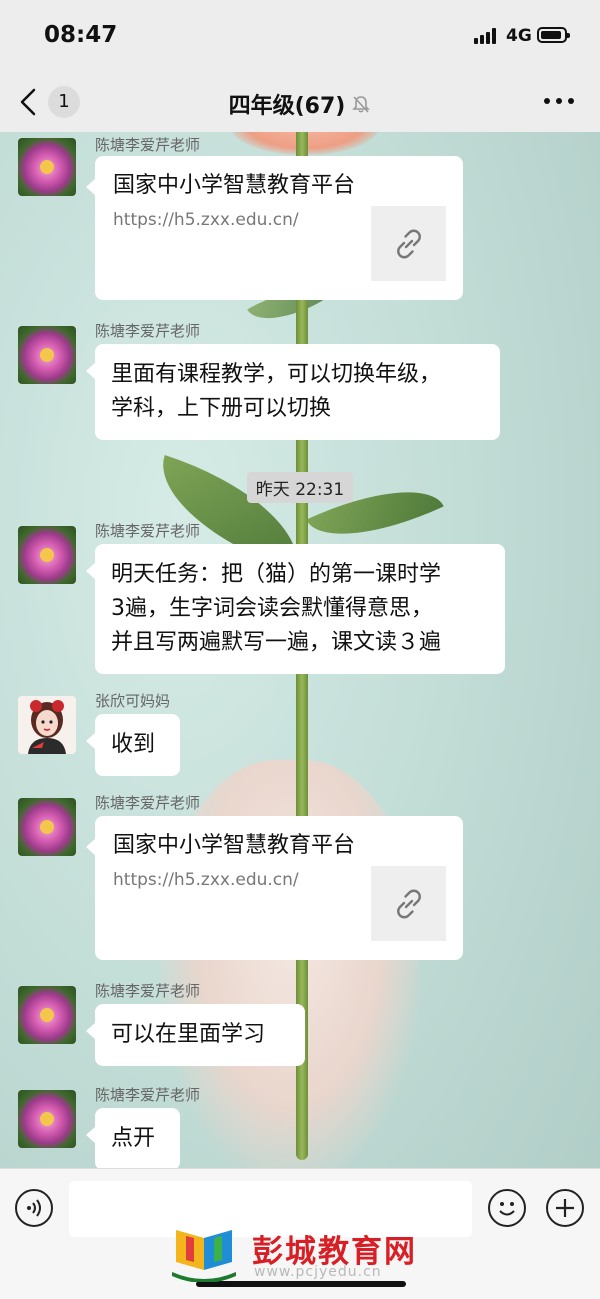  What do you see at coordinates (221, 408) in the screenshot?
I see `message-text-line: 学科，上下册可以切换` at bounding box center [221, 408].